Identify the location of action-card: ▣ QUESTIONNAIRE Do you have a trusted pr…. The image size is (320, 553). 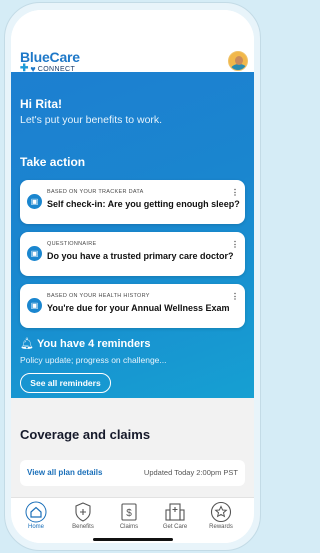
(132, 254).